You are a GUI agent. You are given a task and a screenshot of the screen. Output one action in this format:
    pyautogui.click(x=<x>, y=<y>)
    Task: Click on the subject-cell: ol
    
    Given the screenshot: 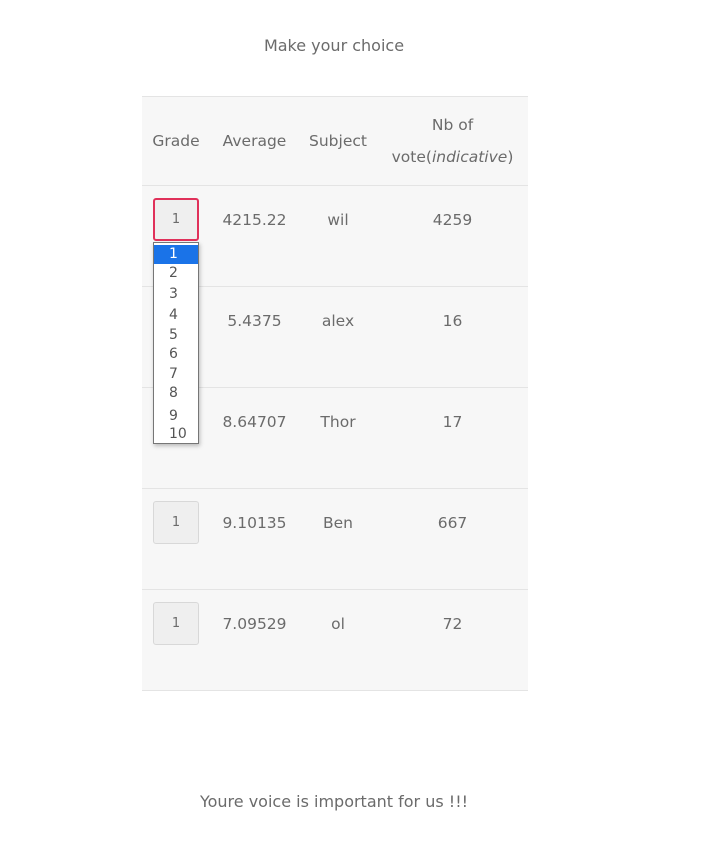 What is the action you would take?
    pyautogui.click(x=338, y=640)
    